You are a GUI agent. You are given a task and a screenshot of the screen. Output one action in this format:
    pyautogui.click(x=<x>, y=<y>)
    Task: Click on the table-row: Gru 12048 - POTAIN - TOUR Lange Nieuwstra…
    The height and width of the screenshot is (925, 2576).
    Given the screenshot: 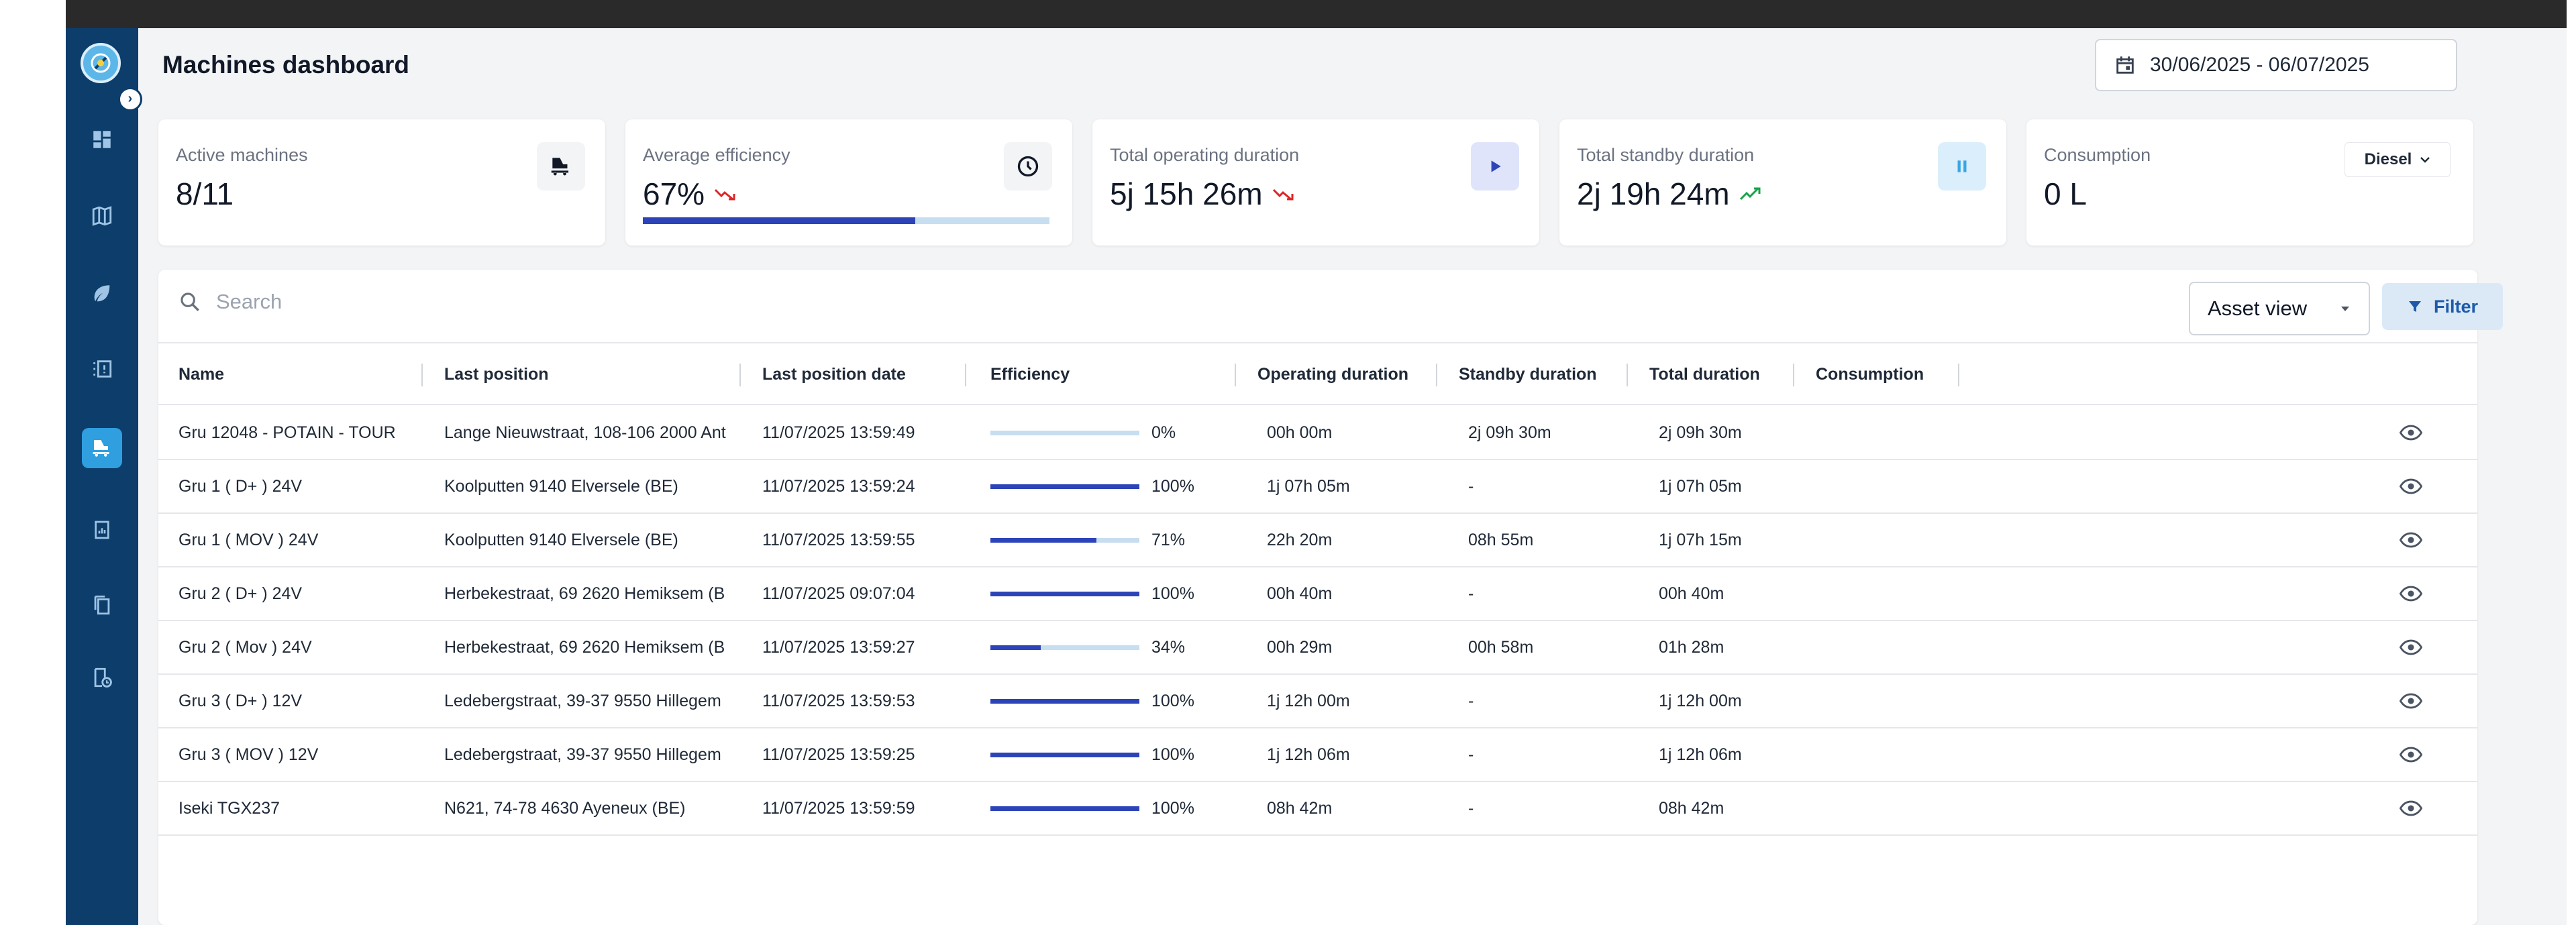 What is the action you would take?
    pyautogui.click(x=1317, y=433)
    